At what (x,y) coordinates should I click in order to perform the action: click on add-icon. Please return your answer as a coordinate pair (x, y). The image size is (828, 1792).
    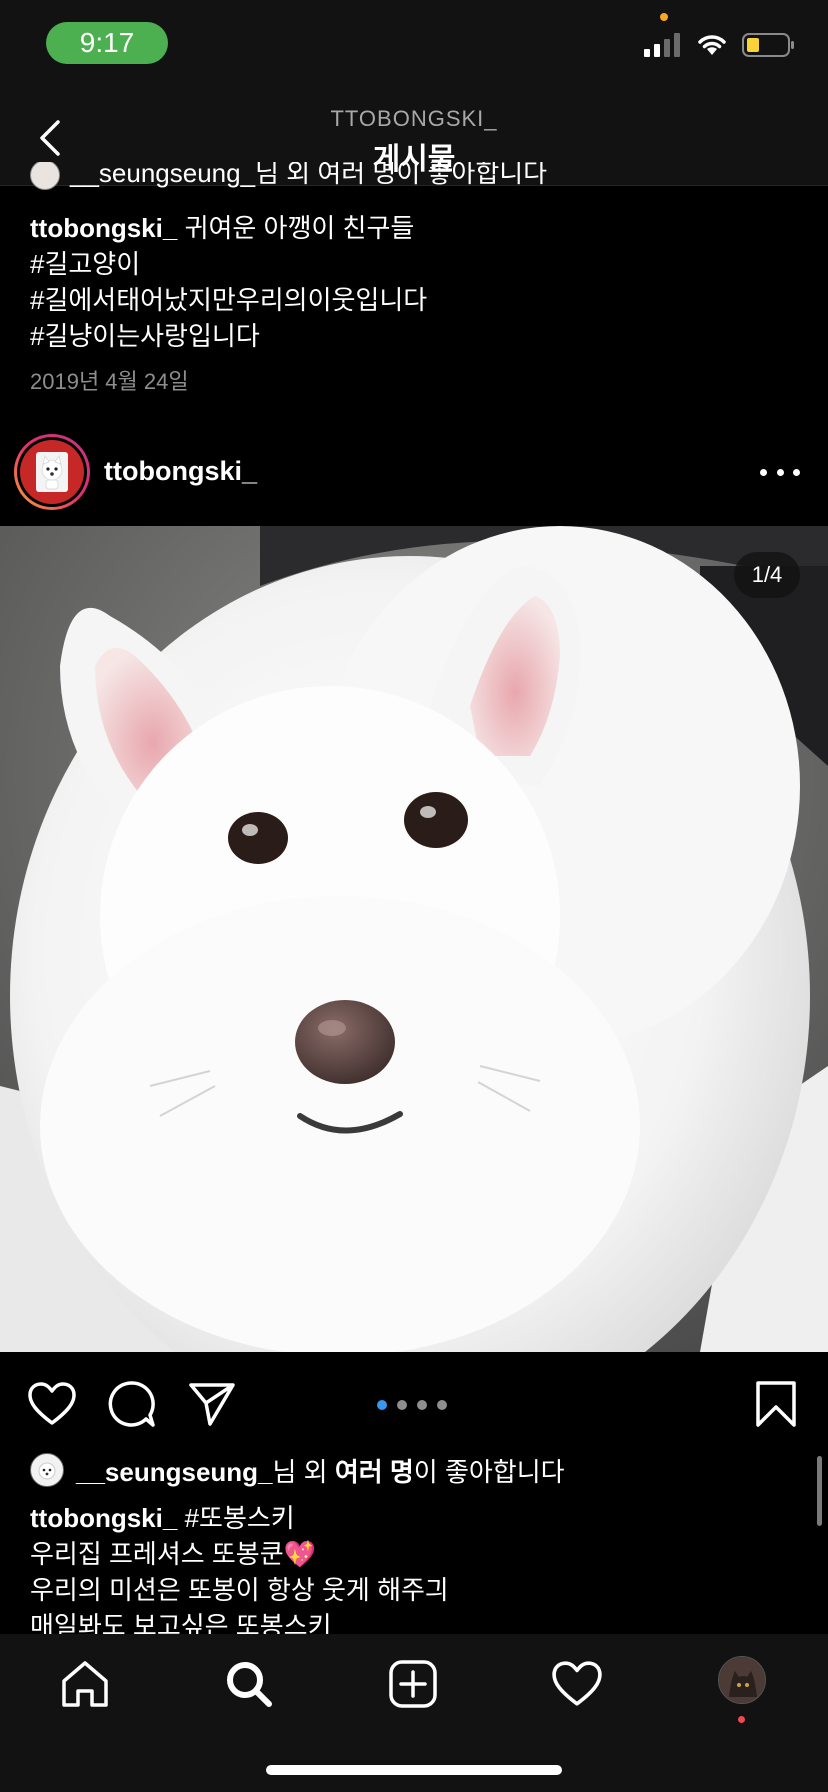
    Looking at the image, I should click on (413, 1684).